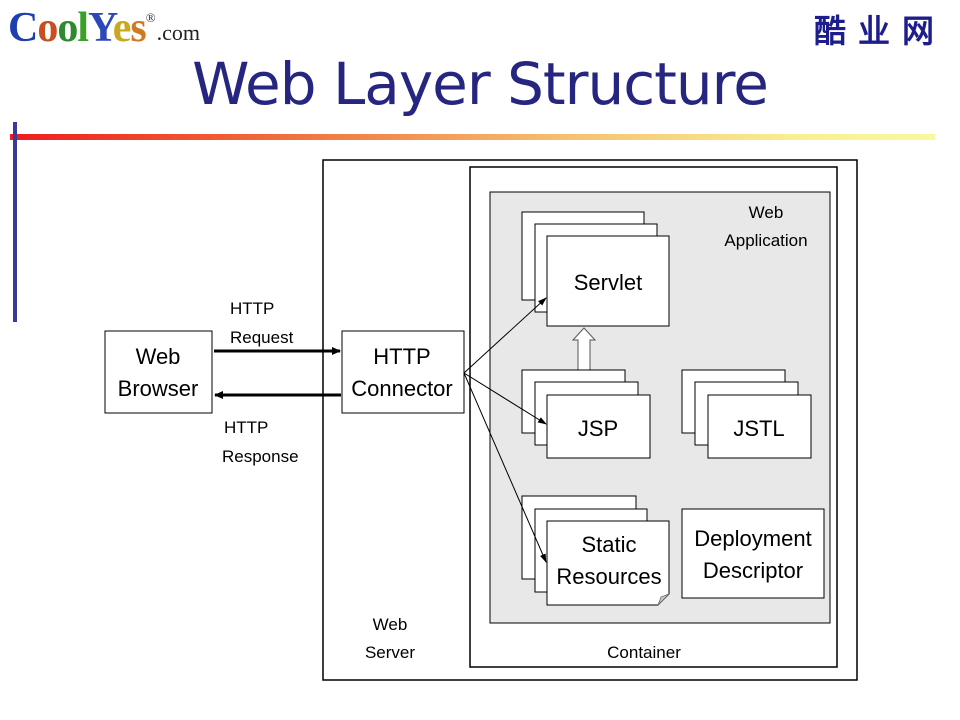  What do you see at coordinates (608, 544) in the screenshot?
I see `static-resources-label-1: Static` at bounding box center [608, 544].